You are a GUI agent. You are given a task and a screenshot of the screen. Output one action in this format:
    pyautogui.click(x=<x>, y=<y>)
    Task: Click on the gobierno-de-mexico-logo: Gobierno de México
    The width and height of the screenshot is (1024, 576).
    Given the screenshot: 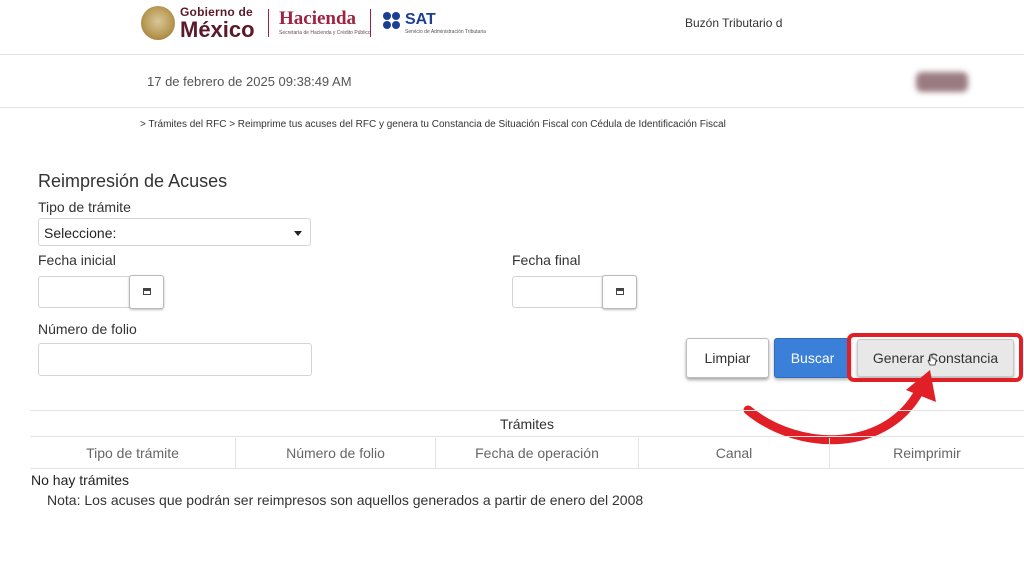 What is the action you would take?
    pyautogui.click(x=217, y=23)
    